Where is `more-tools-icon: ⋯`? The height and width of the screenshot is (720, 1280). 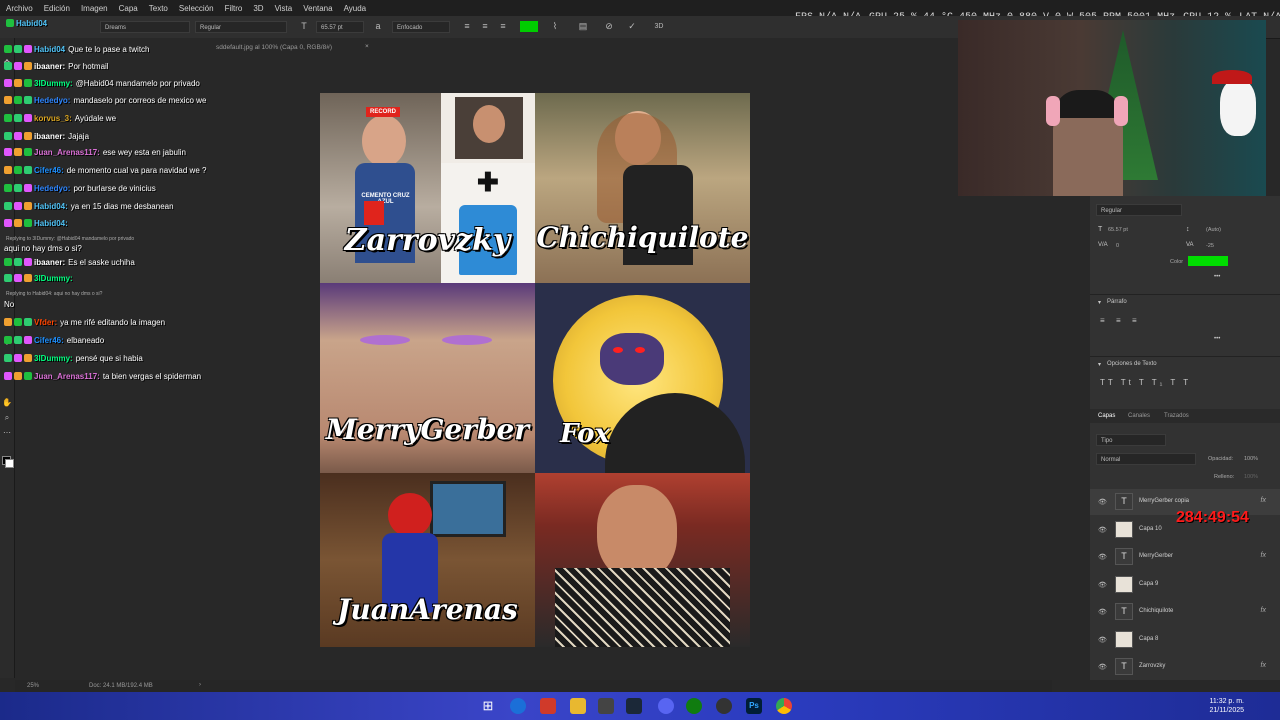
more-tools-icon: ⋯ is located at coordinates (7, 433).